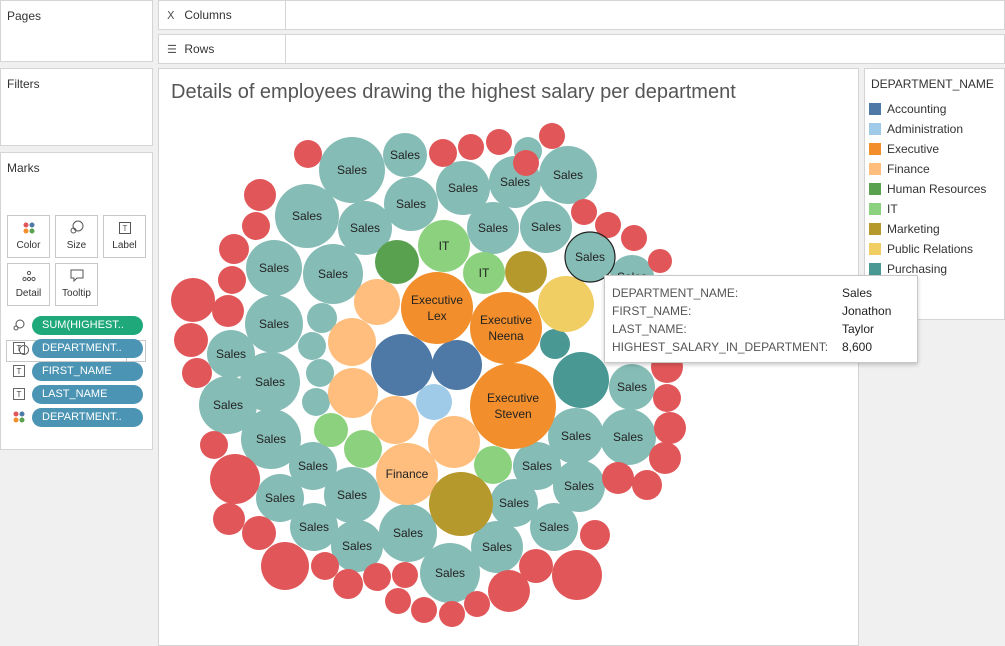  What do you see at coordinates (87, 371) in the screenshot?
I see `field-pill-first-name: FIRST_NAME` at bounding box center [87, 371].